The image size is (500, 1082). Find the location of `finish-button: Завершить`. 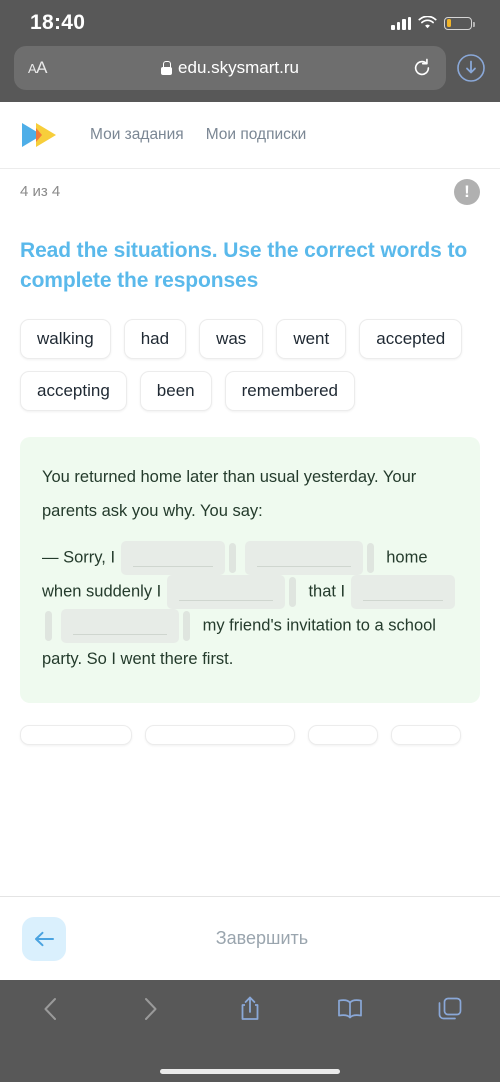

finish-button: Завершить is located at coordinates (284, 938).